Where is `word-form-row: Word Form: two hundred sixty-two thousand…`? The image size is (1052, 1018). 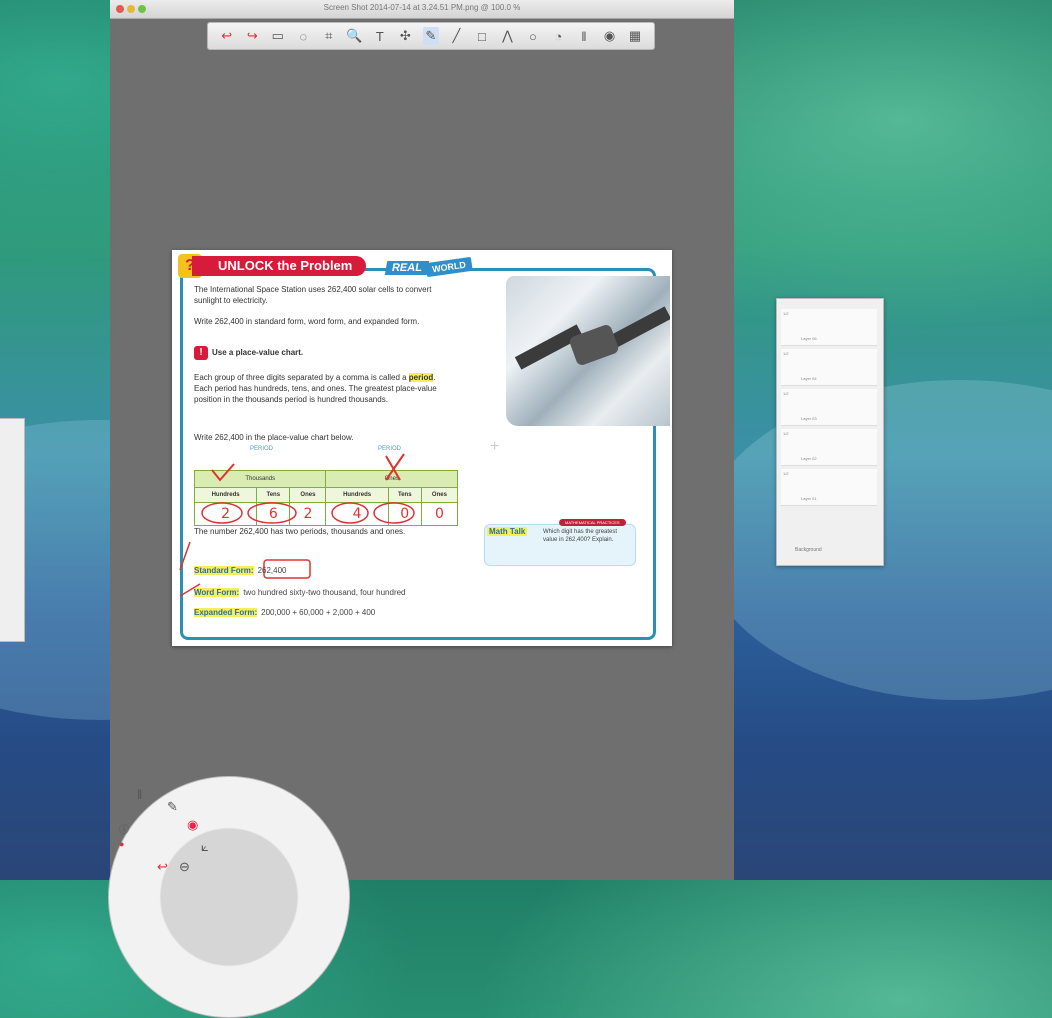
word-form-row: Word Form: two hundred sixty-two thousand… is located at coordinates (300, 592).